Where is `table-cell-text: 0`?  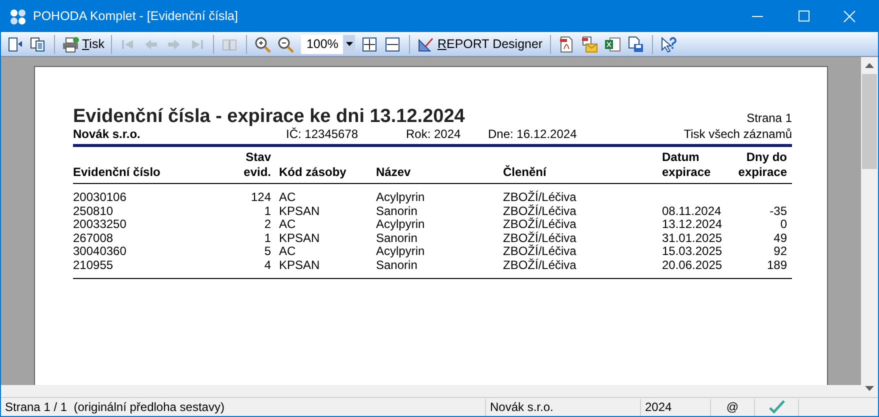
table-cell-text: 0 is located at coordinates (783, 225).